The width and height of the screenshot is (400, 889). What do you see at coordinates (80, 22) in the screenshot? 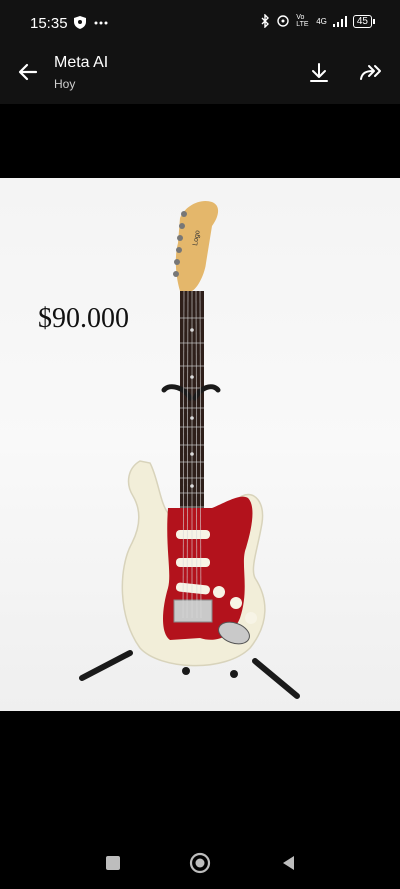
I see `shield-icon` at bounding box center [80, 22].